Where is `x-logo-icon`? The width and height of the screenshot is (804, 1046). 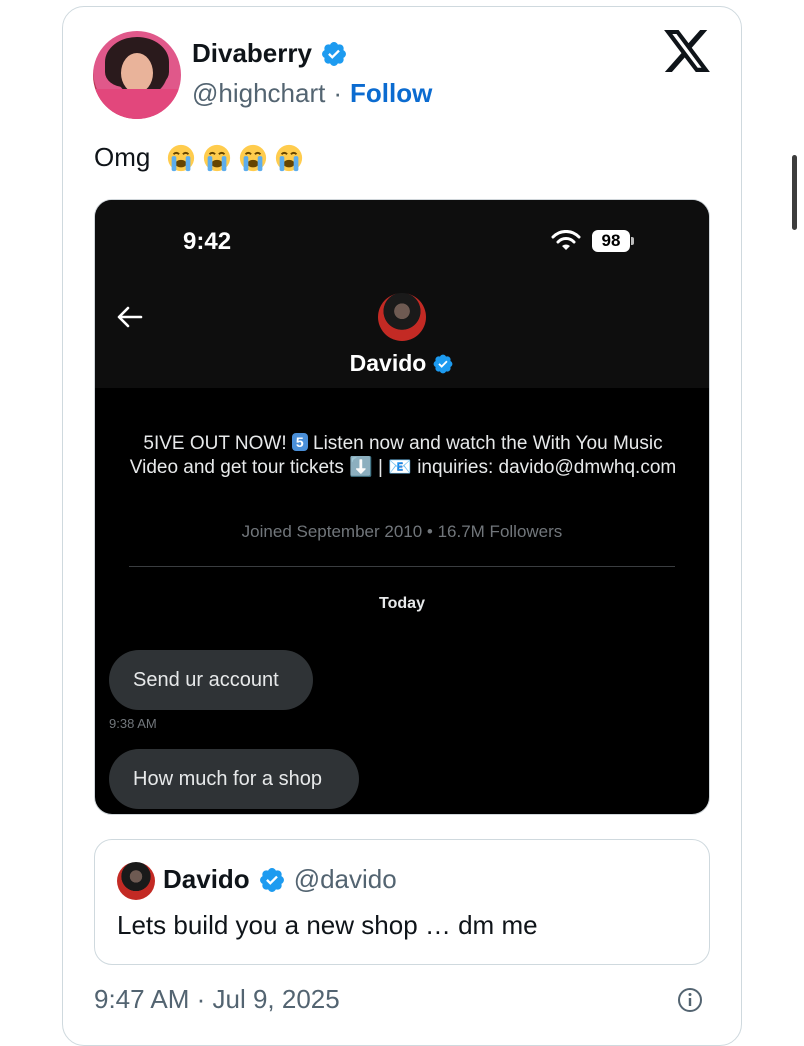
x-logo-icon is located at coordinates (687, 51).